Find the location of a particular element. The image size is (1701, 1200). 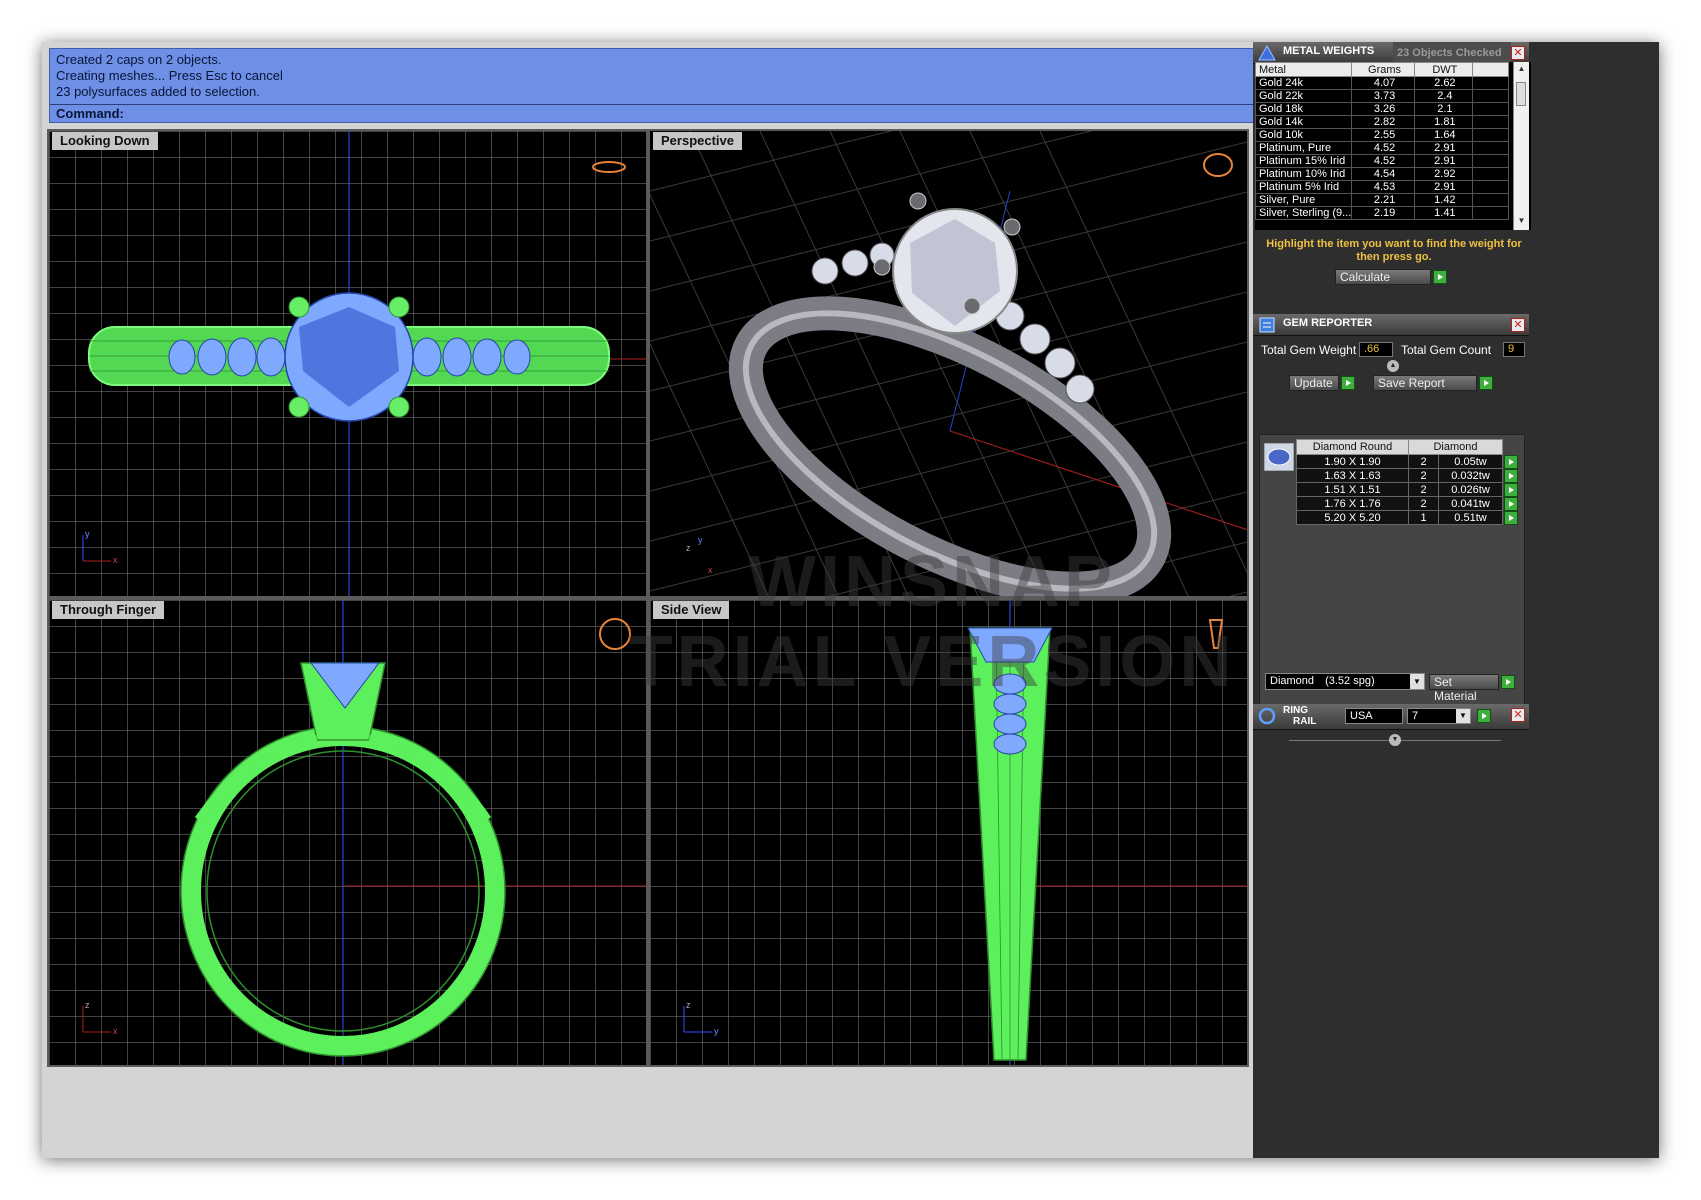

scroll-up-icon: ▲ is located at coordinates (1521, 68).